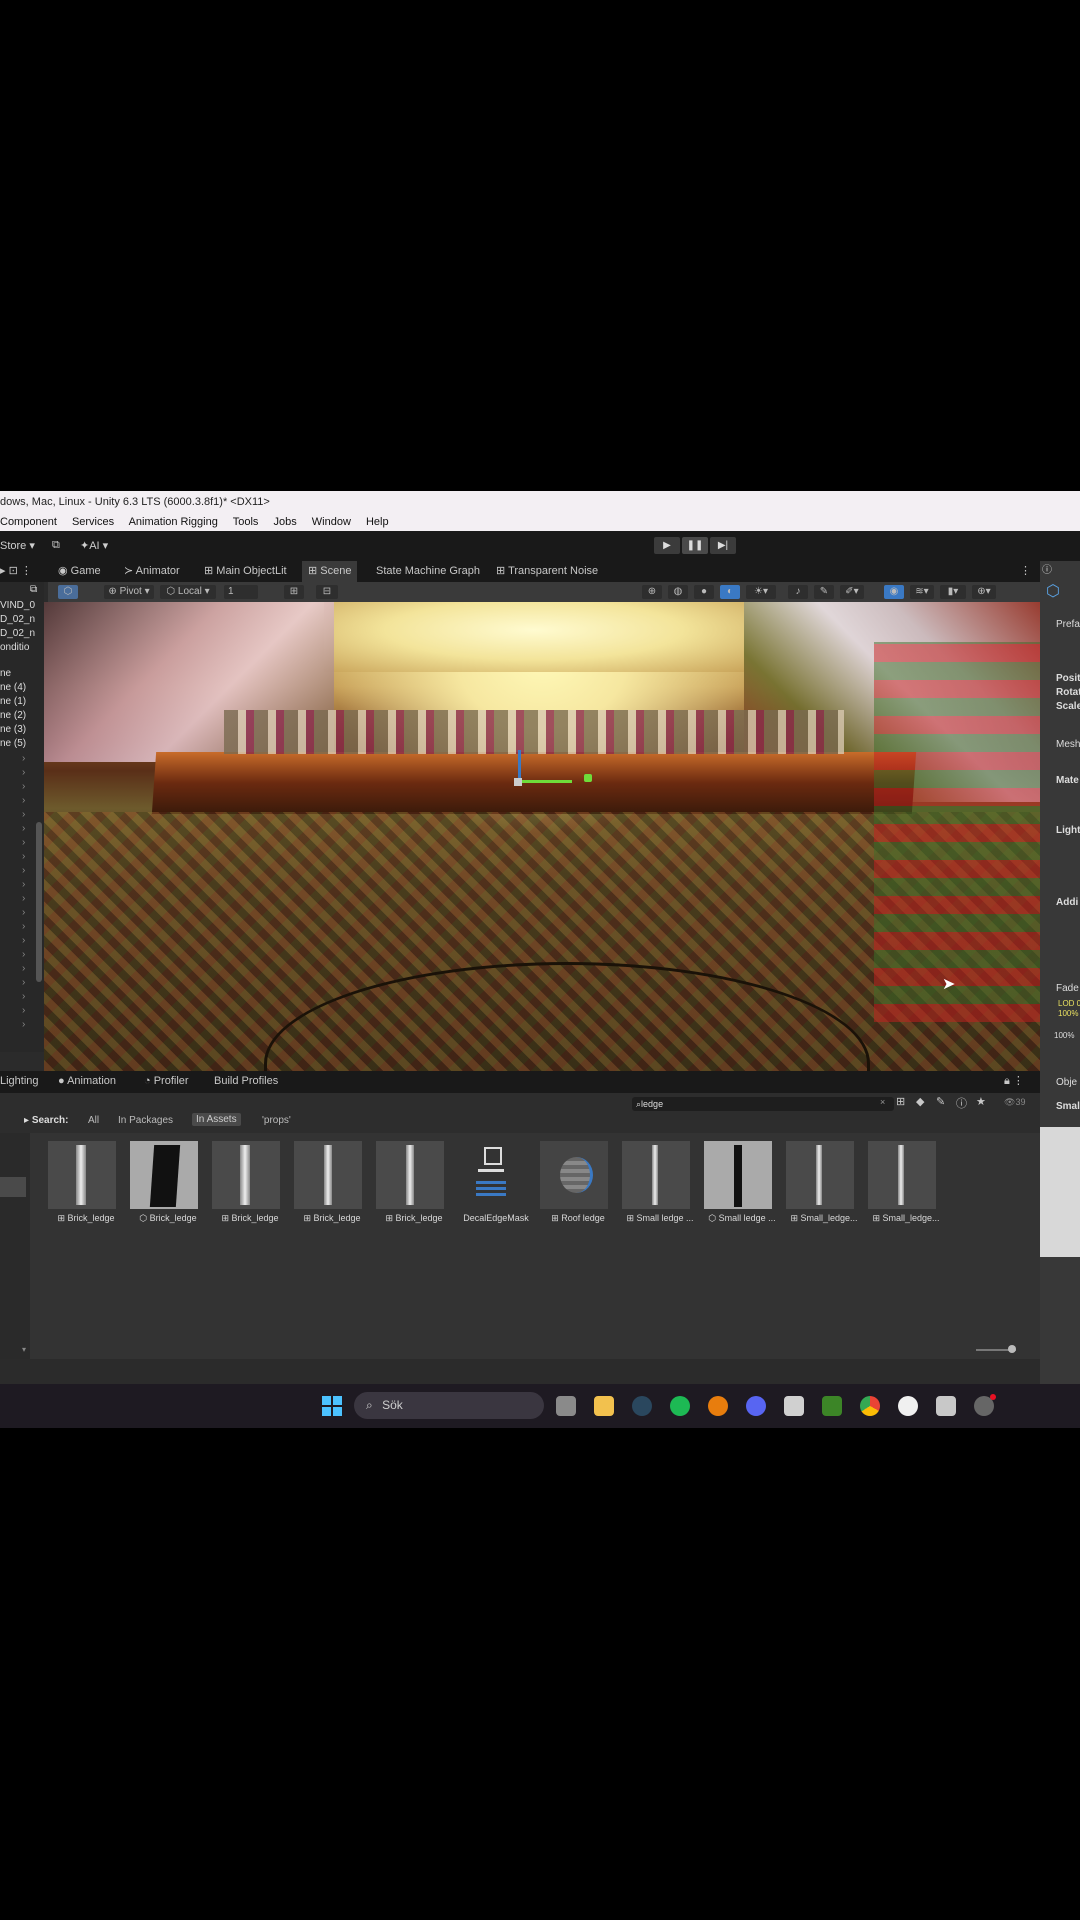  What do you see at coordinates (129, 592) in the screenshot?
I see `pivot-dropdown: ⊕ Pivot ▾` at bounding box center [129, 592].